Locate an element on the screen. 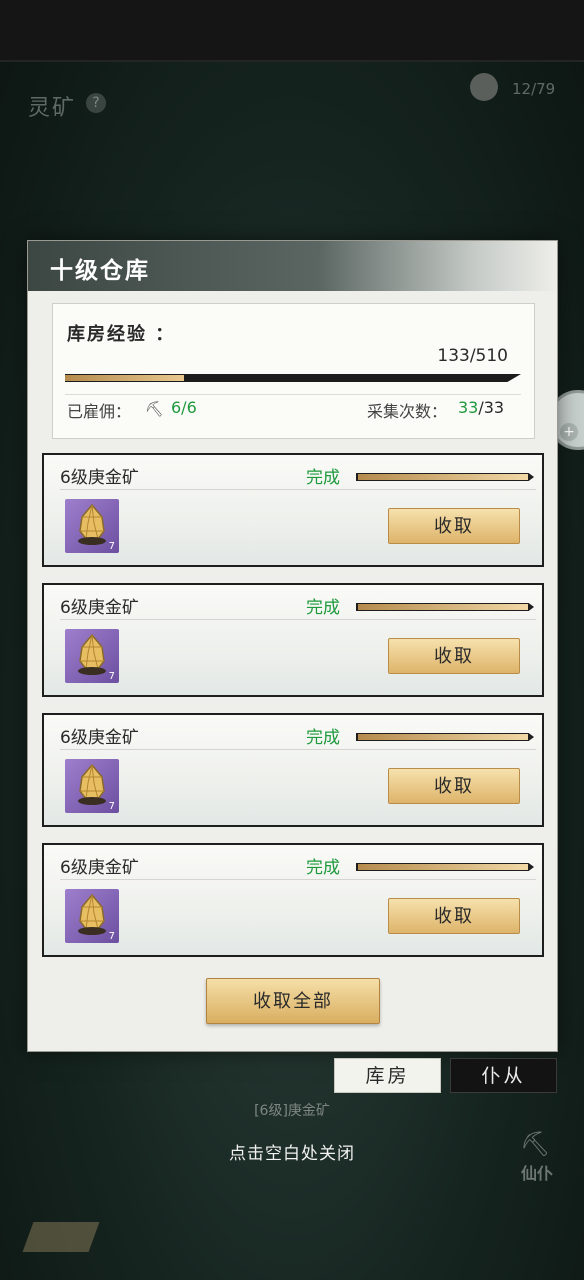 Image resolution: width=584 pixels, height=1280 pixels. worker-icon: ⛏ is located at coordinates (155, 409).